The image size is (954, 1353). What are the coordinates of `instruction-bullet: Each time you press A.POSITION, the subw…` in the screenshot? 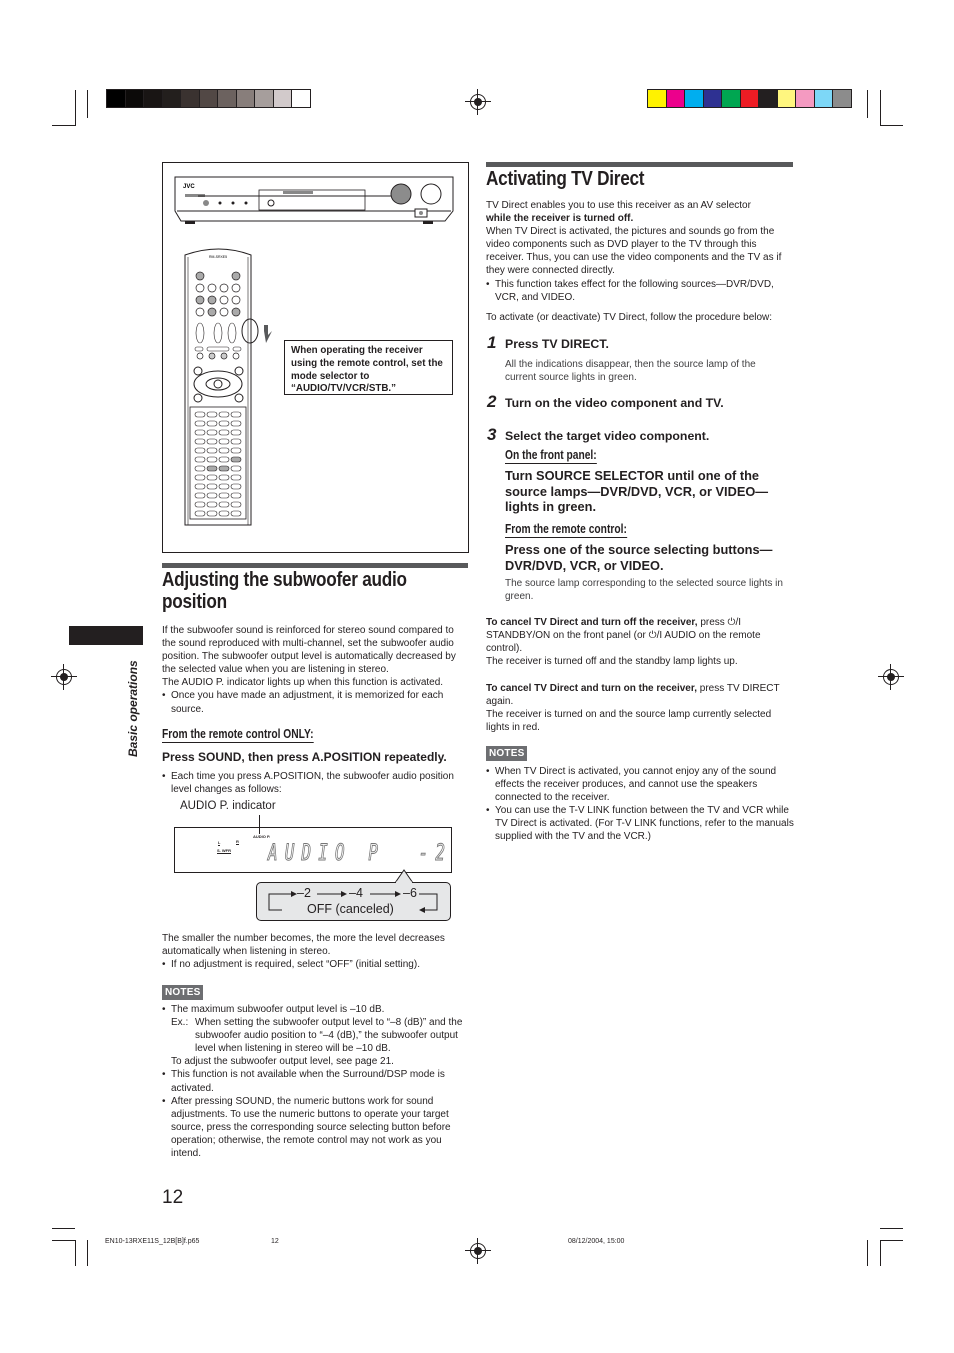 It's located at (316, 783).